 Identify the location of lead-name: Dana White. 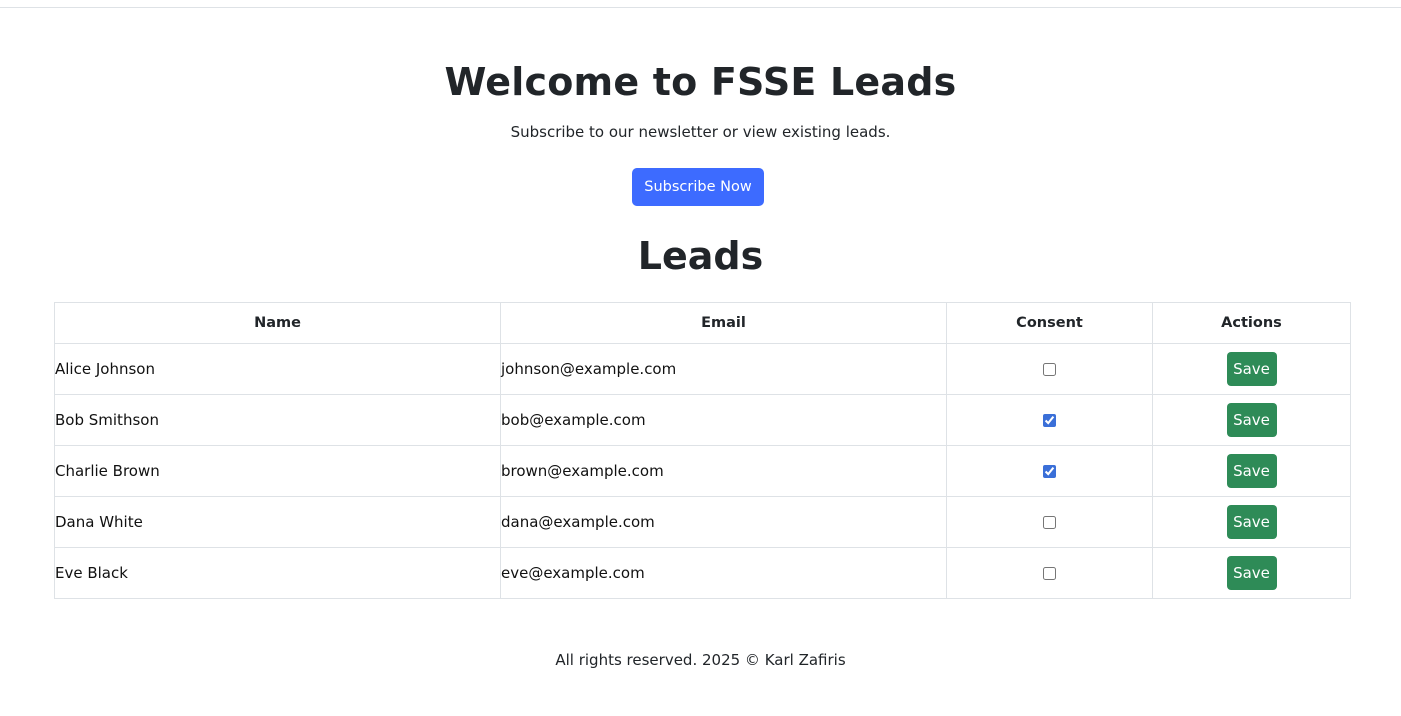
(277, 522).